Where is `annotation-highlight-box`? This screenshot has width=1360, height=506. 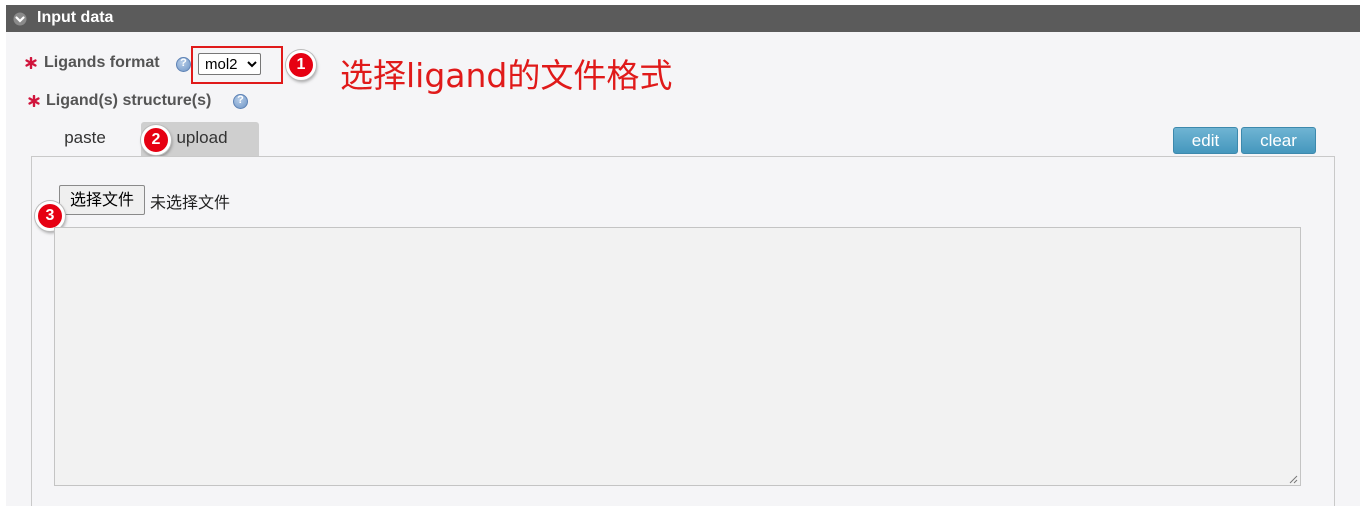 annotation-highlight-box is located at coordinates (237, 65).